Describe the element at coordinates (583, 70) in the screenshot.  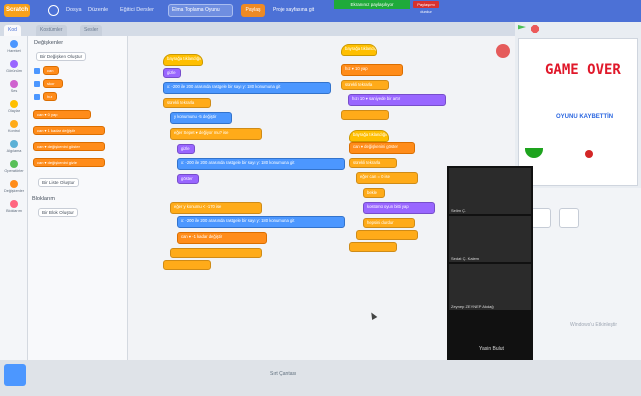
I see `game-over-text: GAME OVER` at that location.